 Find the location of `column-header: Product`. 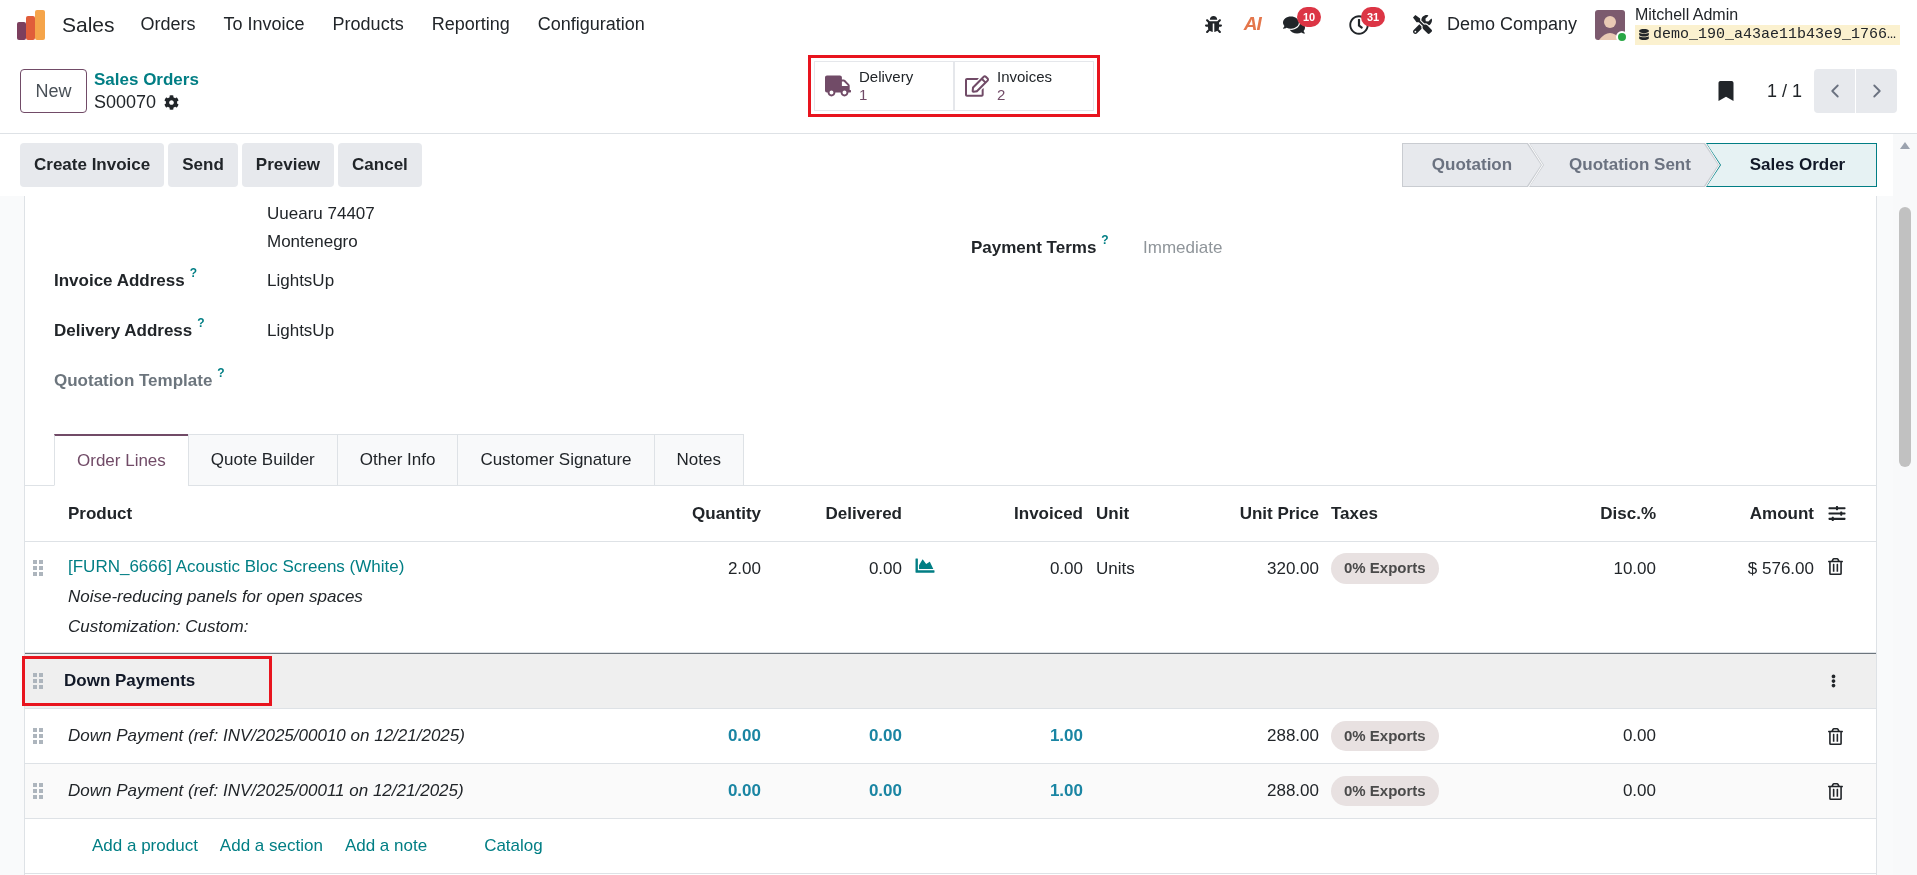

column-header: Product is located at coordinates (351, 513).